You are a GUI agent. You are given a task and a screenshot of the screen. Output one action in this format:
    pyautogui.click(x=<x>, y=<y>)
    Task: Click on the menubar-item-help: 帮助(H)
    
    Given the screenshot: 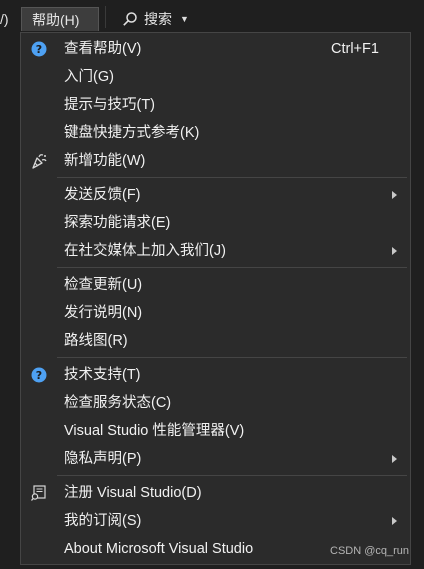 What is the action you would take?
    pyautogui.click(x=60, y=19)
    